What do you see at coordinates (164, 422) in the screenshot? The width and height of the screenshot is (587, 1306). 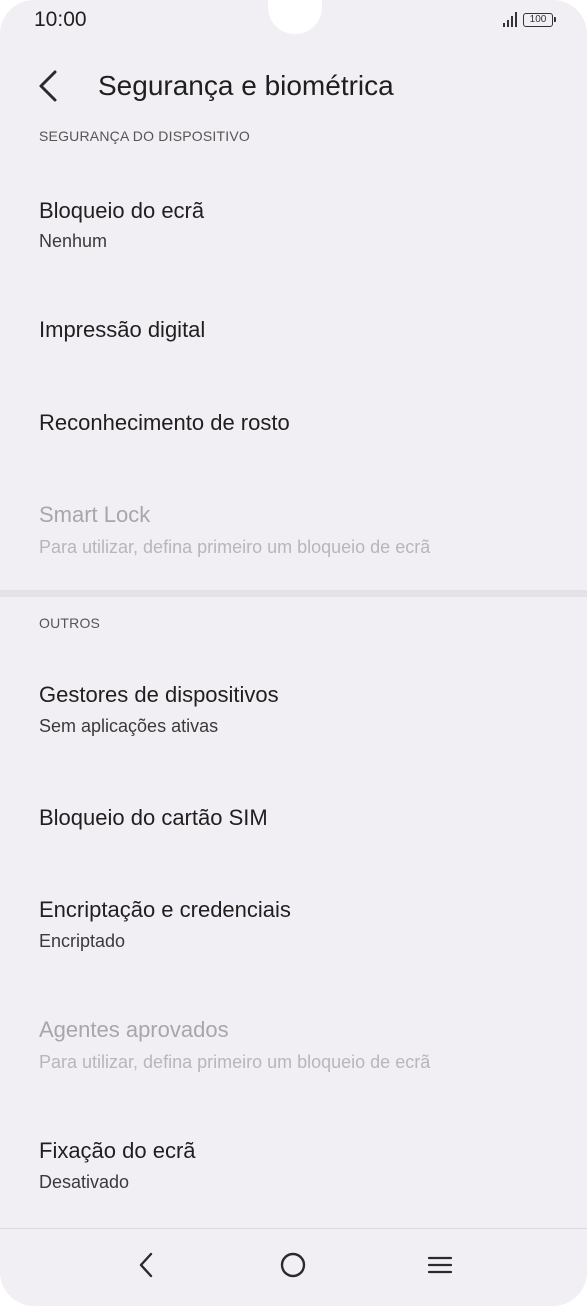 I see `item-title: Reconhecimento de rosto` at bounding box center [164, 422].